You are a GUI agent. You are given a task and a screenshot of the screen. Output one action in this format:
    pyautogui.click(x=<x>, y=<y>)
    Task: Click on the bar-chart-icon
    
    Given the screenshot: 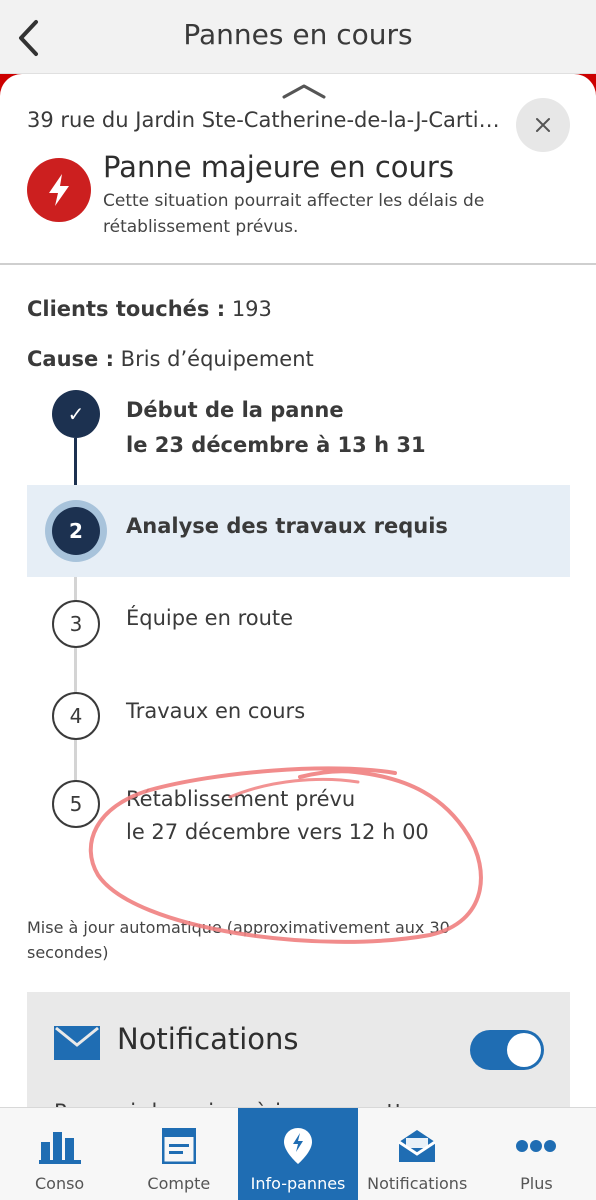 What is the action you would take?
    pyautogui.click(x=59, y=1148)
    